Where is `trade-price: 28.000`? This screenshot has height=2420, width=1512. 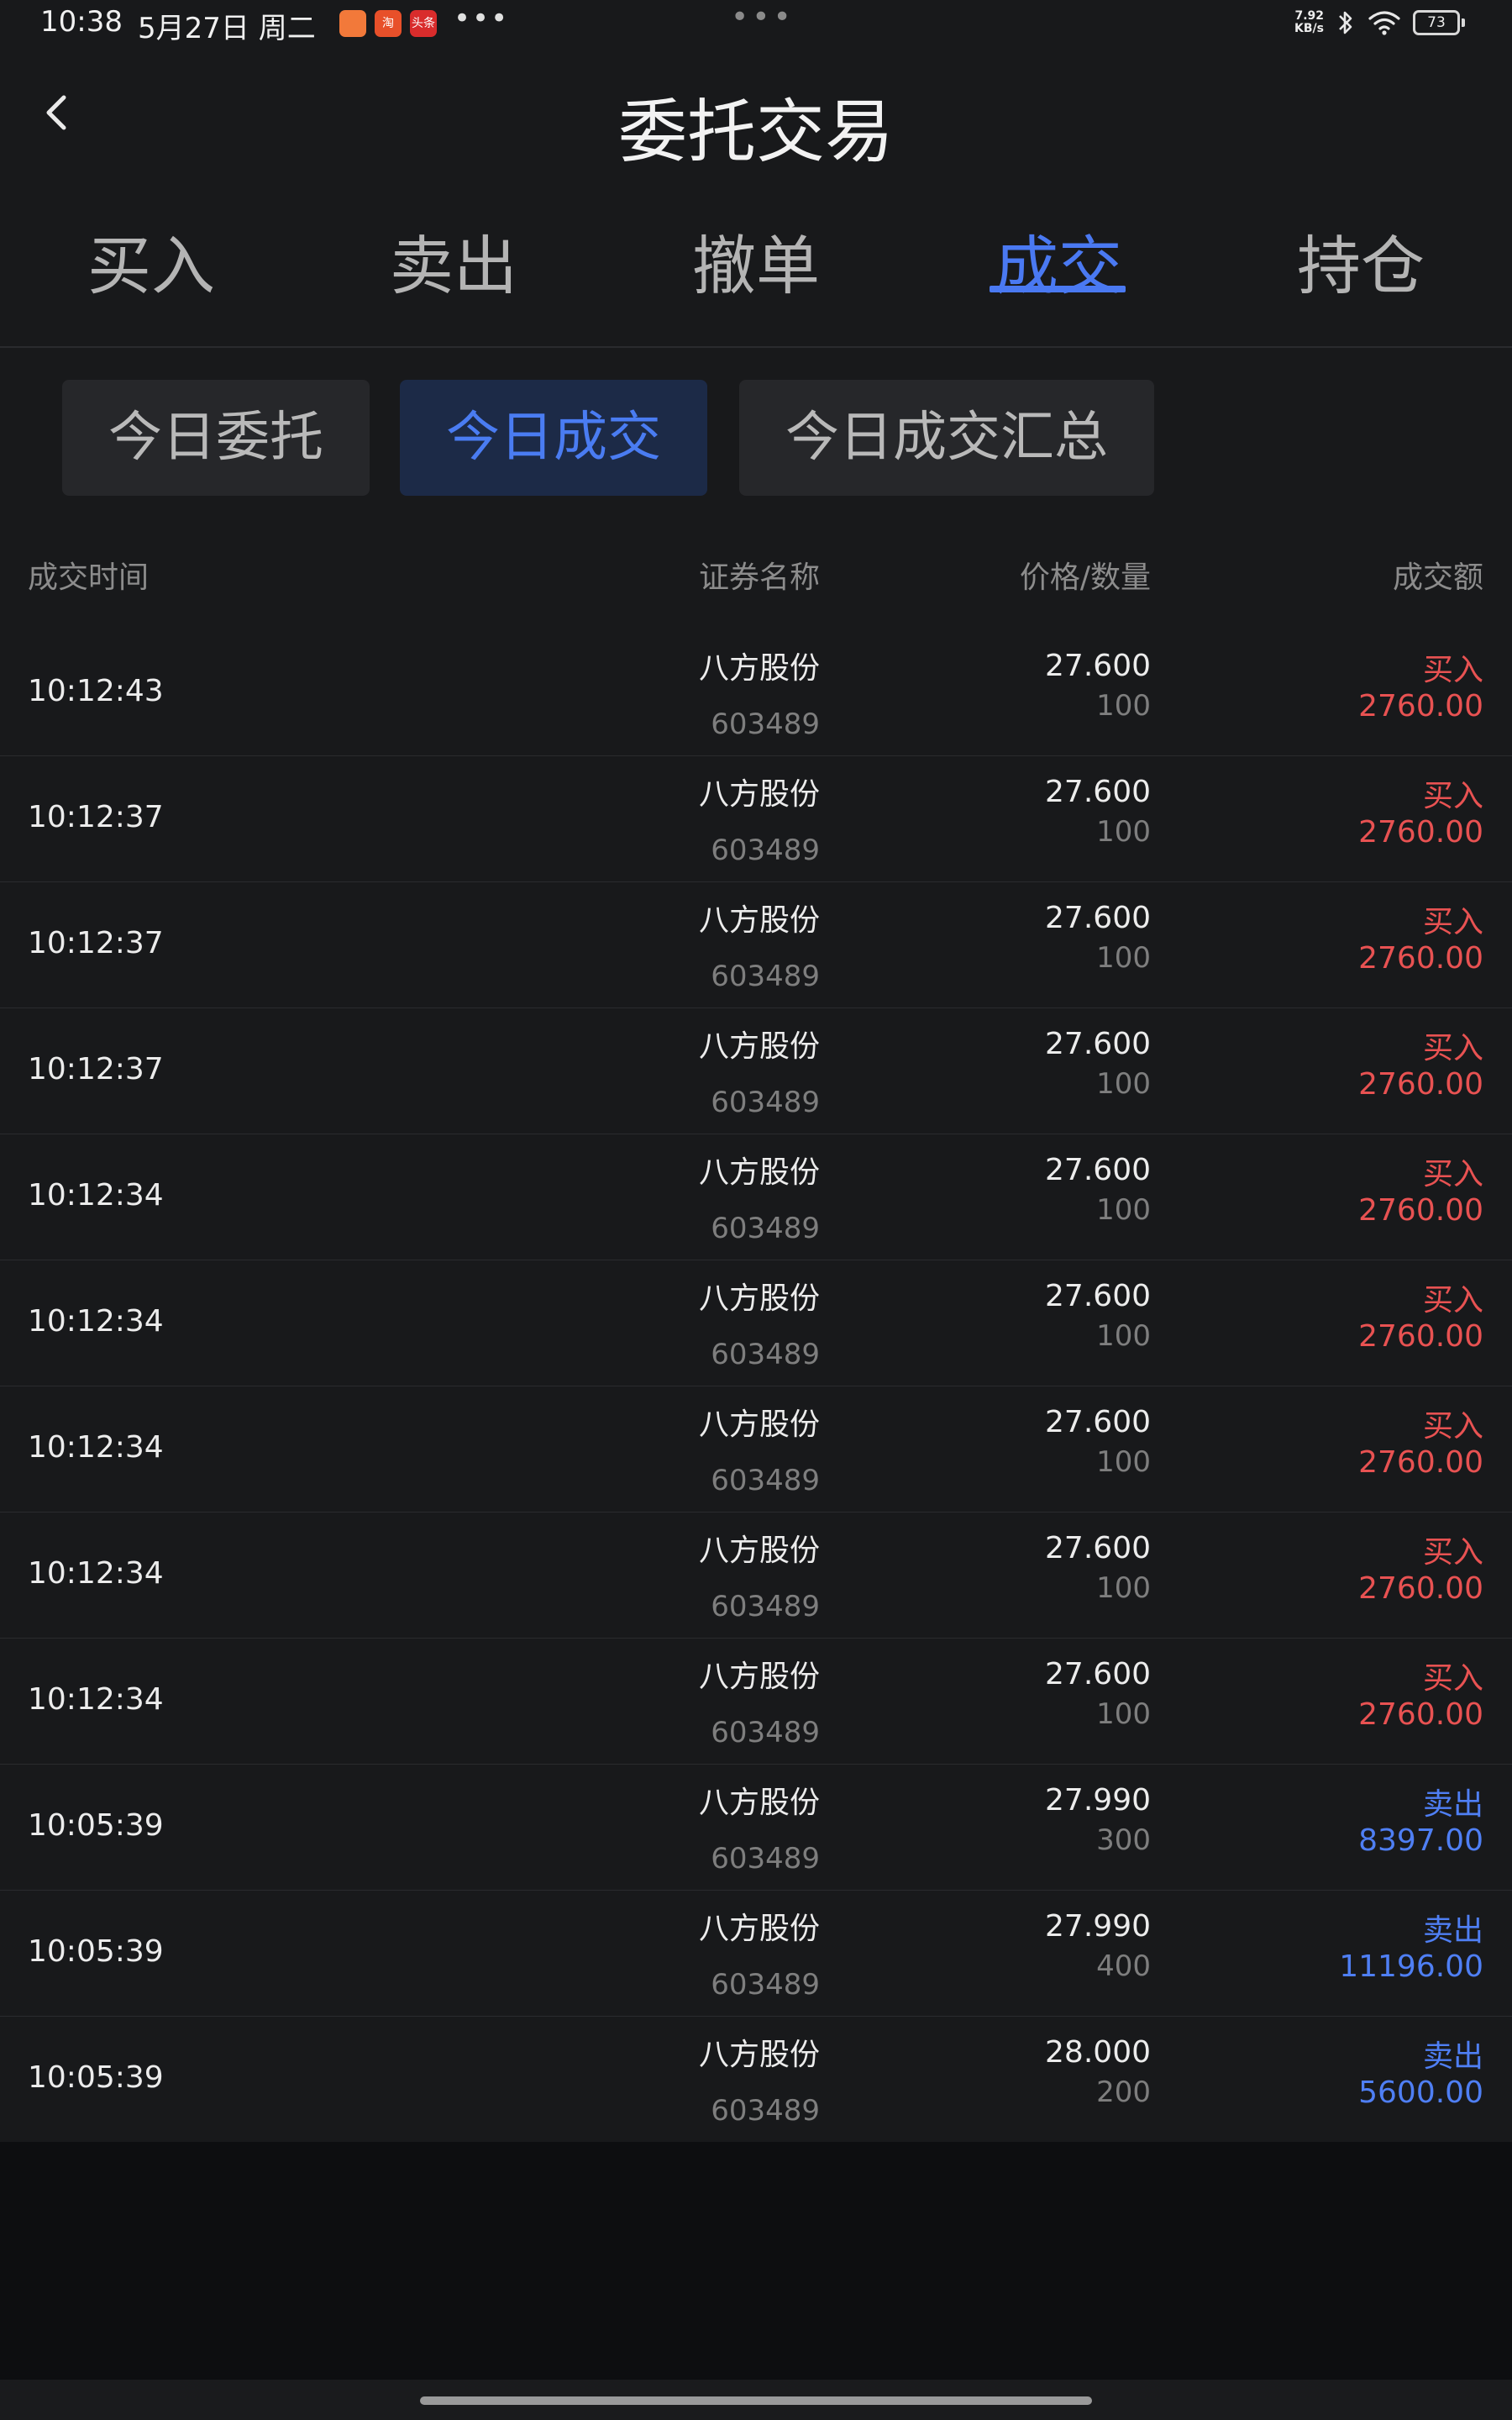 trade-price: 28.000 is located at coordinates (1098, 2052).